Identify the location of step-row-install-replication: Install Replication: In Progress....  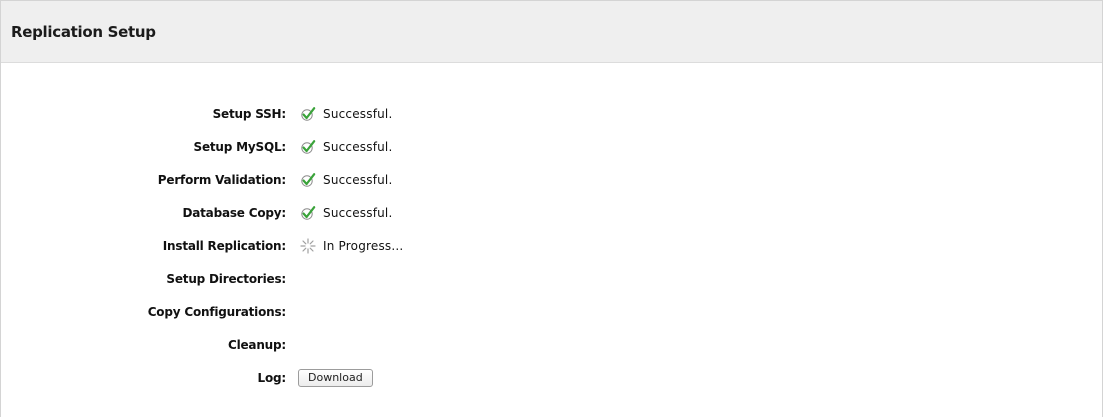
(551, 245).